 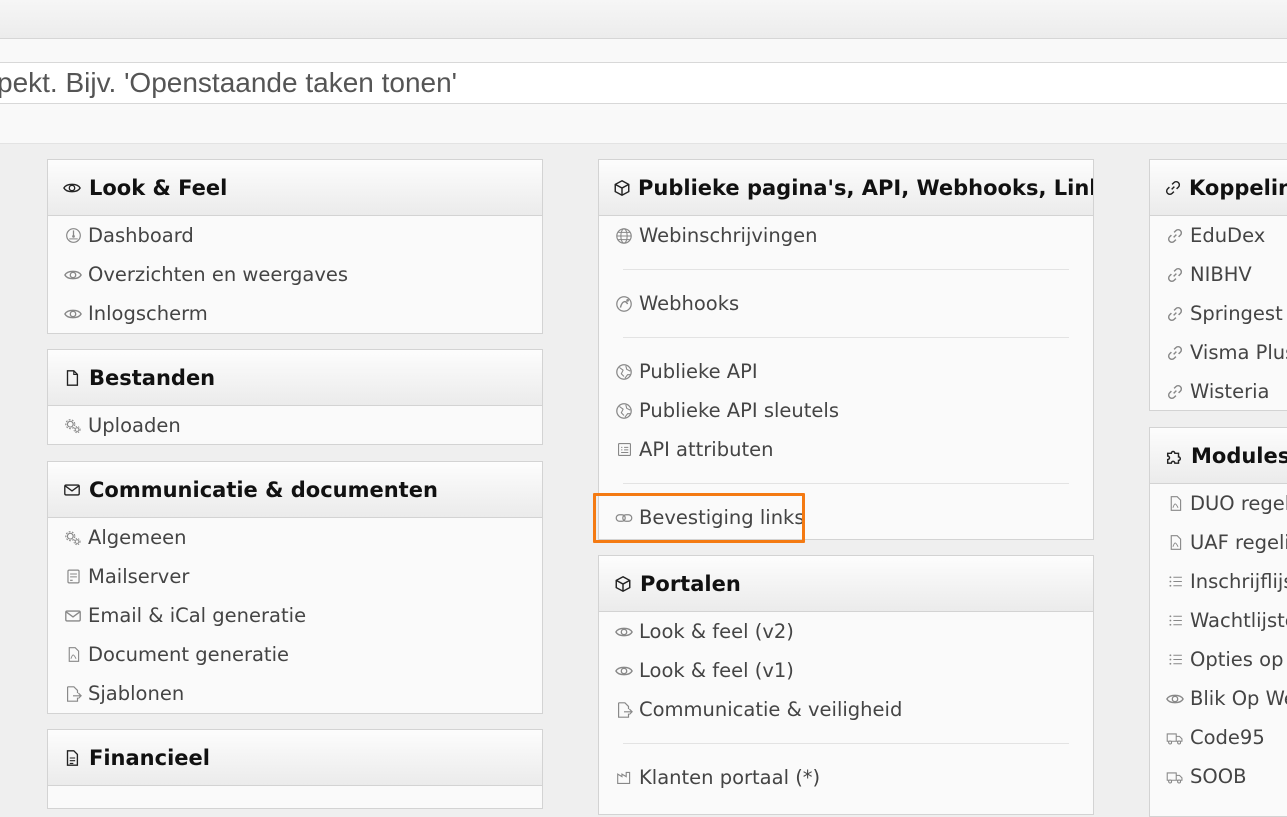 What do you see at coordinates (846, 670) in the screenshot?
I see `menu-item-look-feel-v1: Look & feel (v1)` at bounding box center [846, 670].